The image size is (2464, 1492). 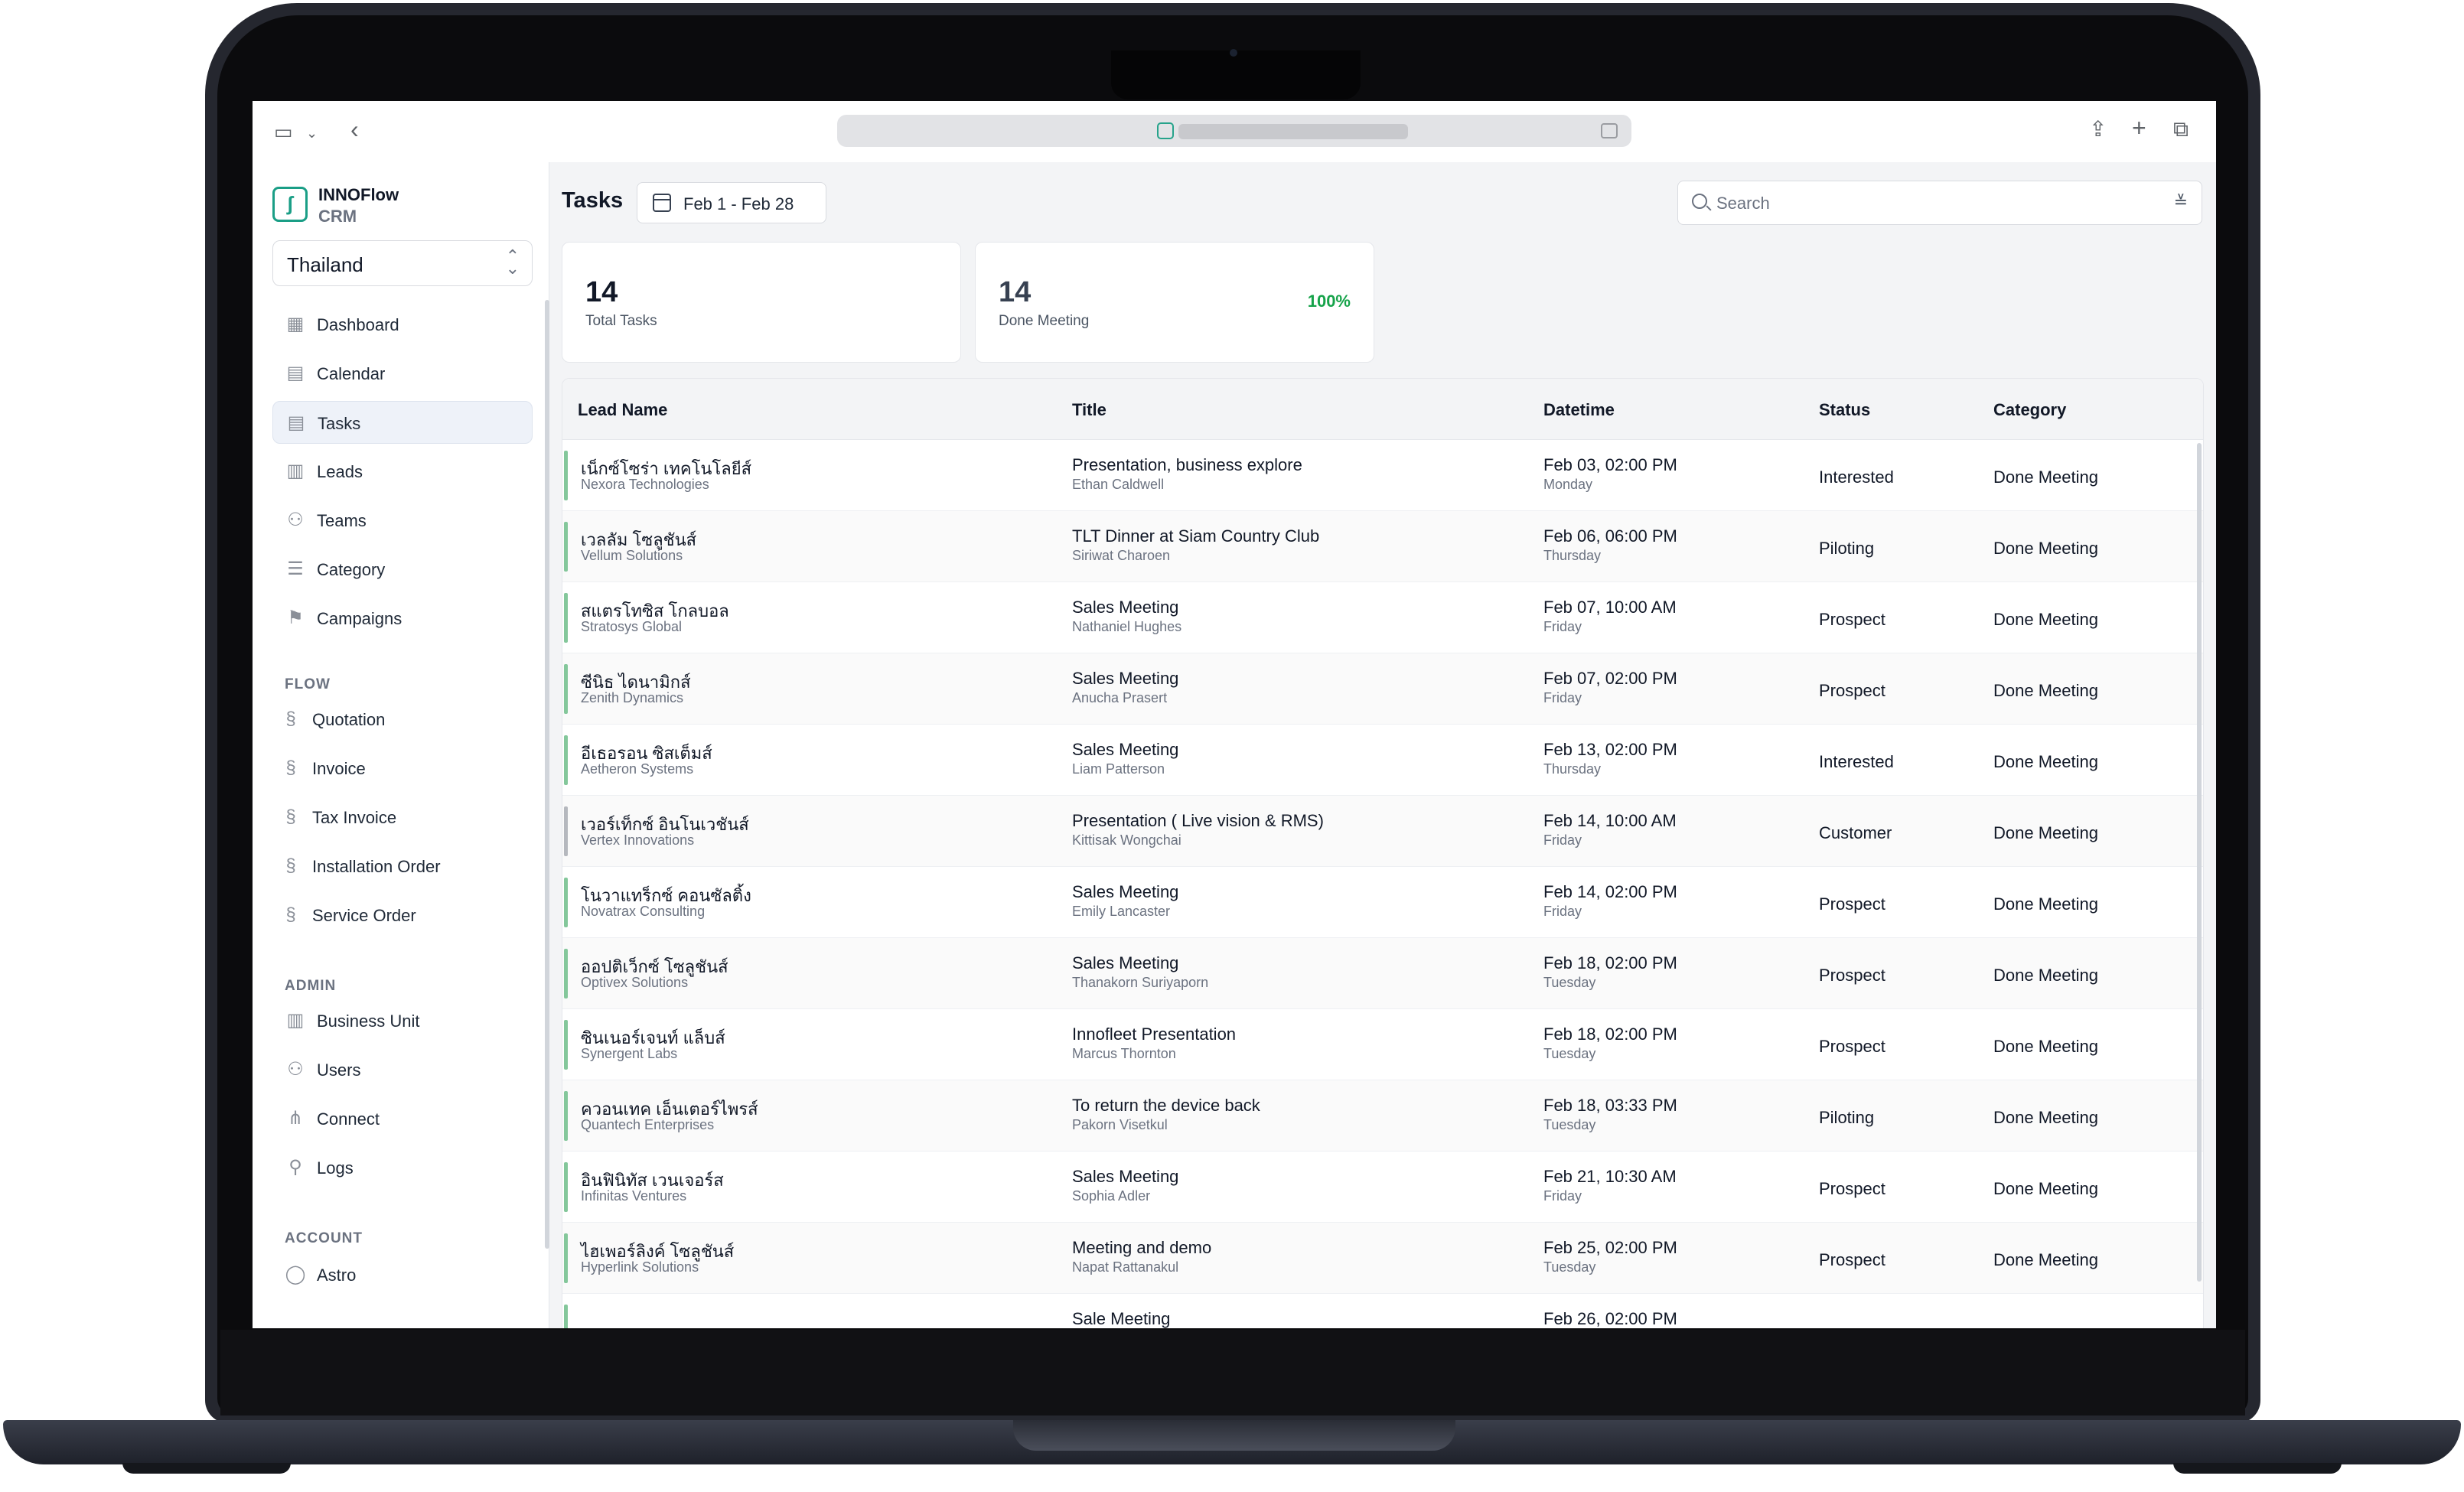 I want to click on cell-title-sub: Marcus Thornton, so click(x=1124, y=1053).